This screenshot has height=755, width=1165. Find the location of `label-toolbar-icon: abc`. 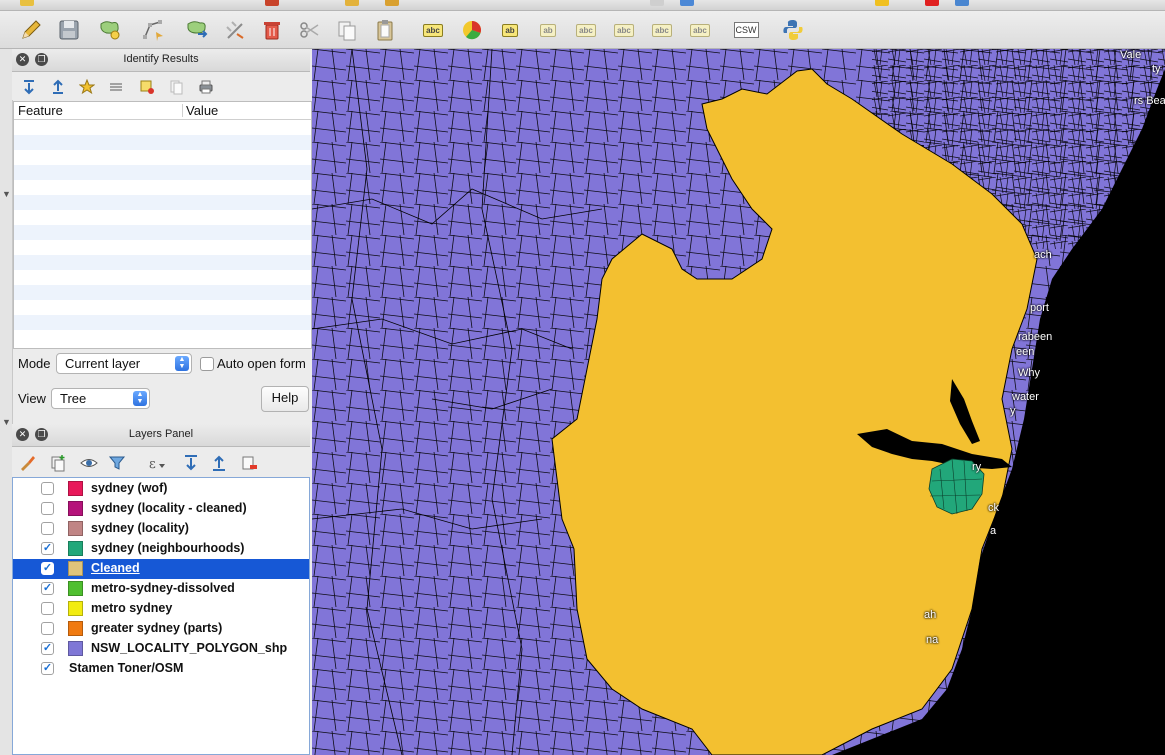

label-toolbar-icon: abc is located at coordinates (433, 30).